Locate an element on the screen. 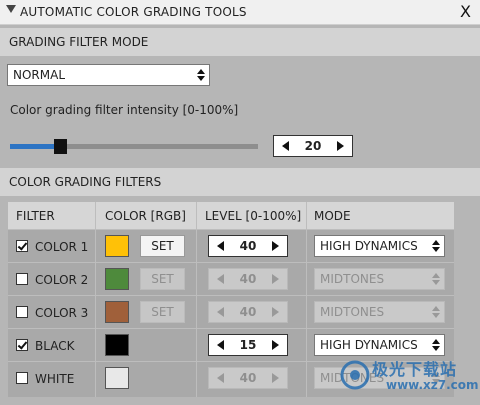 The width and height of the screenshot is (480, 405). grading-mode-header: GRADING FILTER MODE is located at coordinates (240, 42).